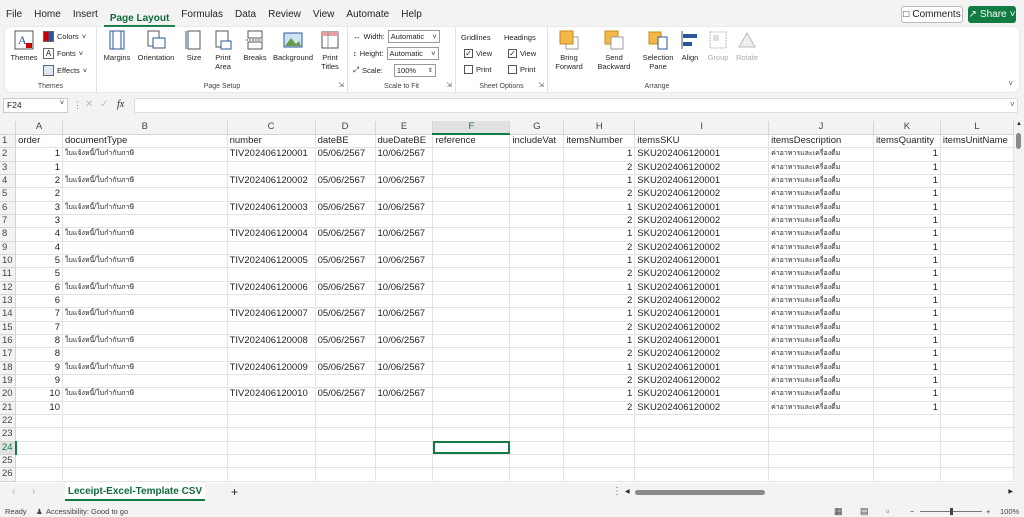  Describe the element at coordinates (24, 45) in the screenshot. I see `themes-button: A Themes` at that location.